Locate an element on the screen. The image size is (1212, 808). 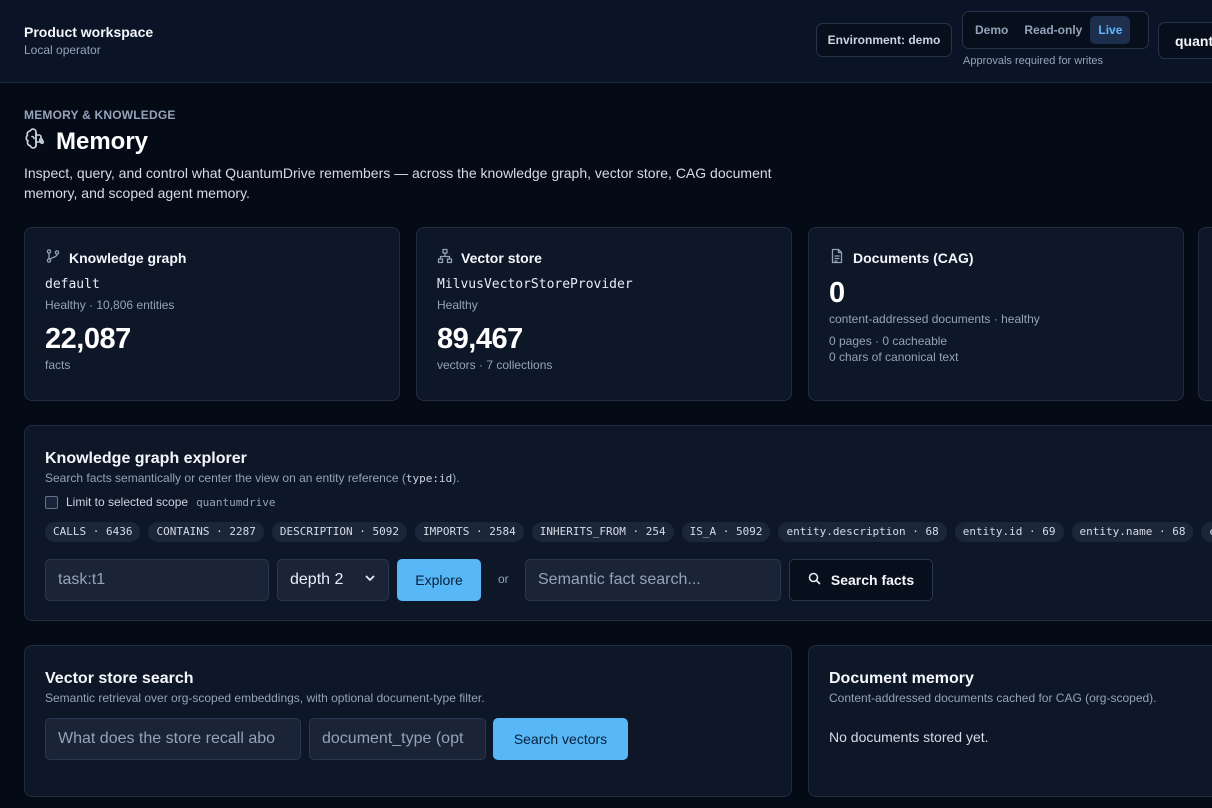
explore-button: Explore is located at coordinates (439, 580).